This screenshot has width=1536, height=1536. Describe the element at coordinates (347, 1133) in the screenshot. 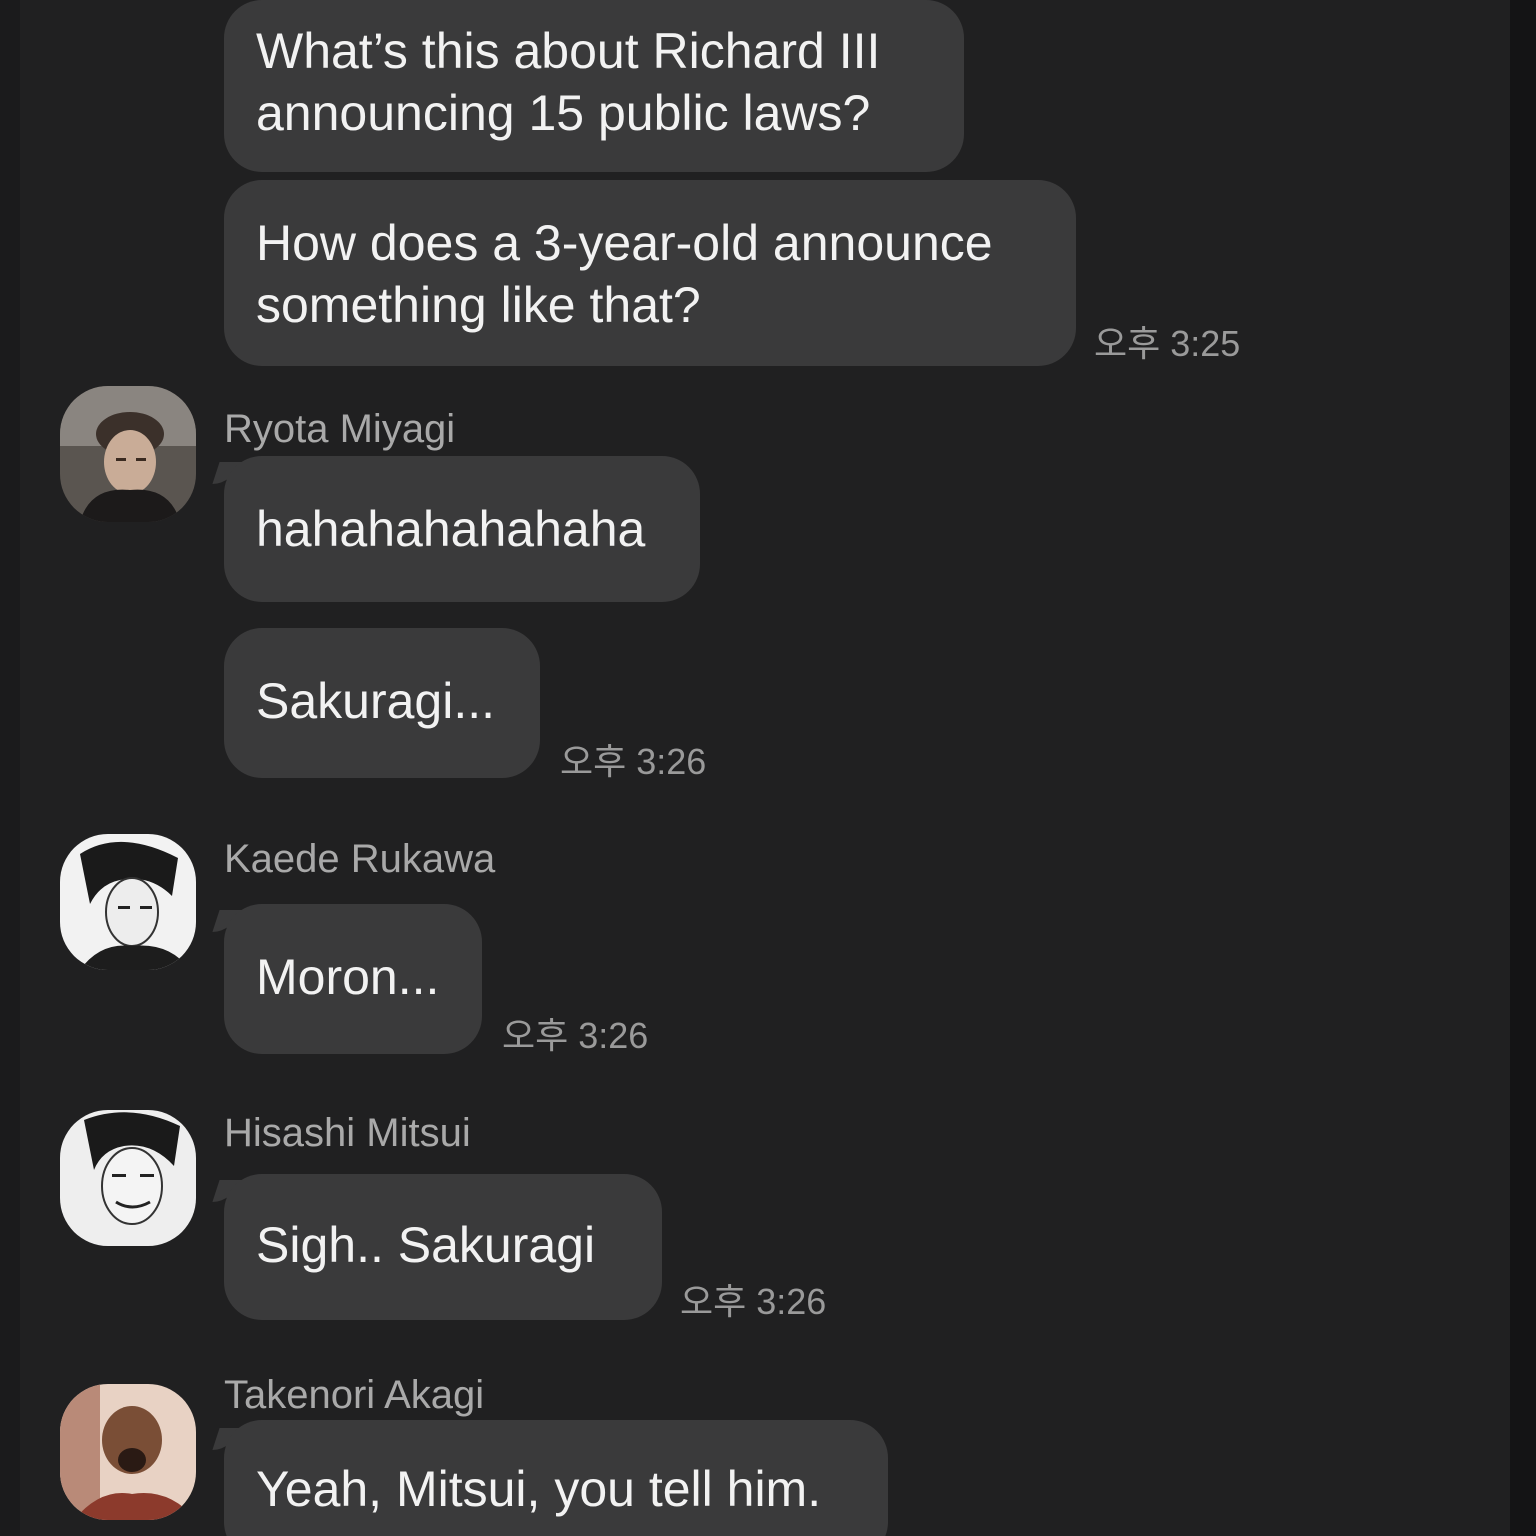

I see `sender-name: Hisashi Mitsui` at that location.